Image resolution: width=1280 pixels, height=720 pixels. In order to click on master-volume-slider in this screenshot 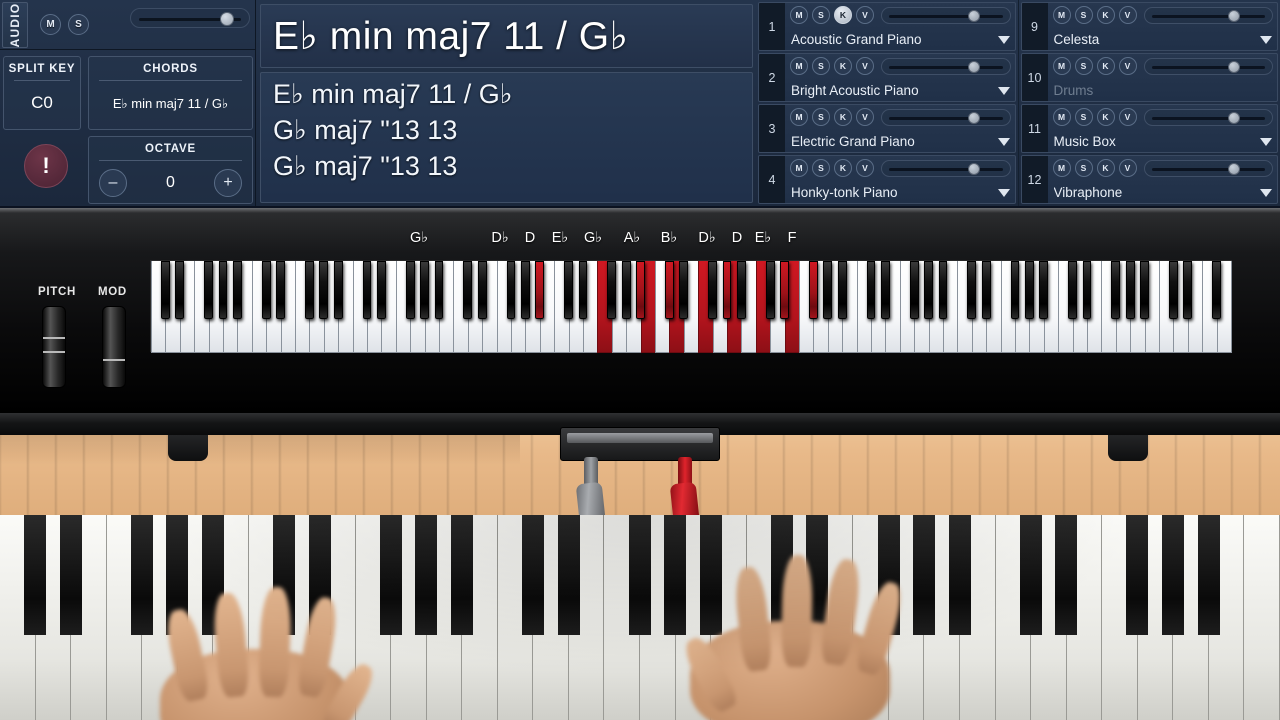, I will do `click(190, 18)`.